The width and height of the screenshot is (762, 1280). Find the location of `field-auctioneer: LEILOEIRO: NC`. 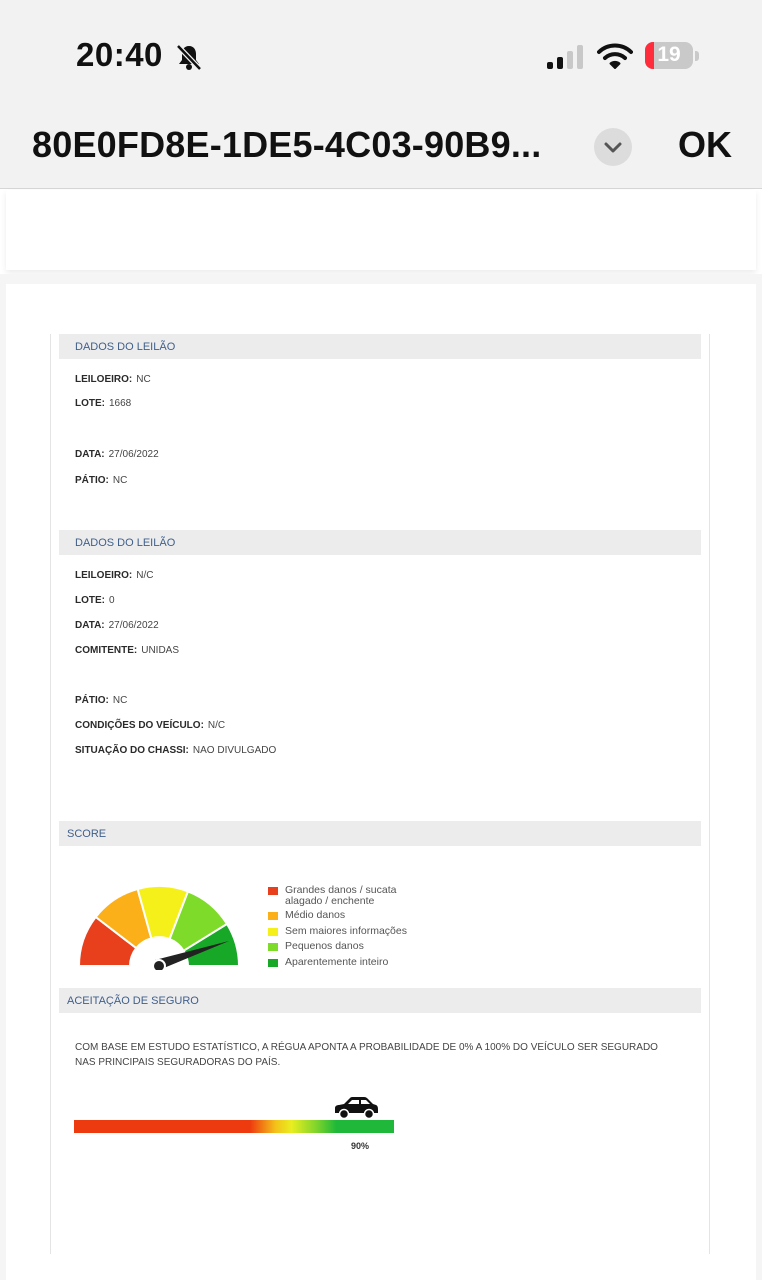

field-auctioneer: LEILOEIRO: NC is located at coordinates (113, 379).